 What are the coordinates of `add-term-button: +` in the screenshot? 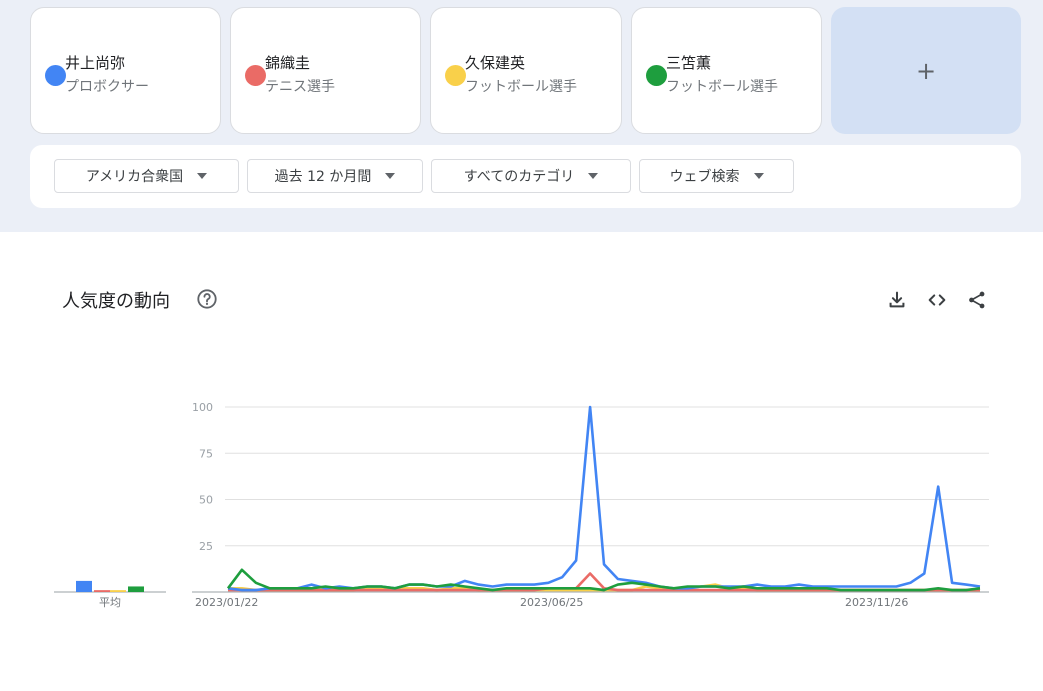 It's located at (926, 70).